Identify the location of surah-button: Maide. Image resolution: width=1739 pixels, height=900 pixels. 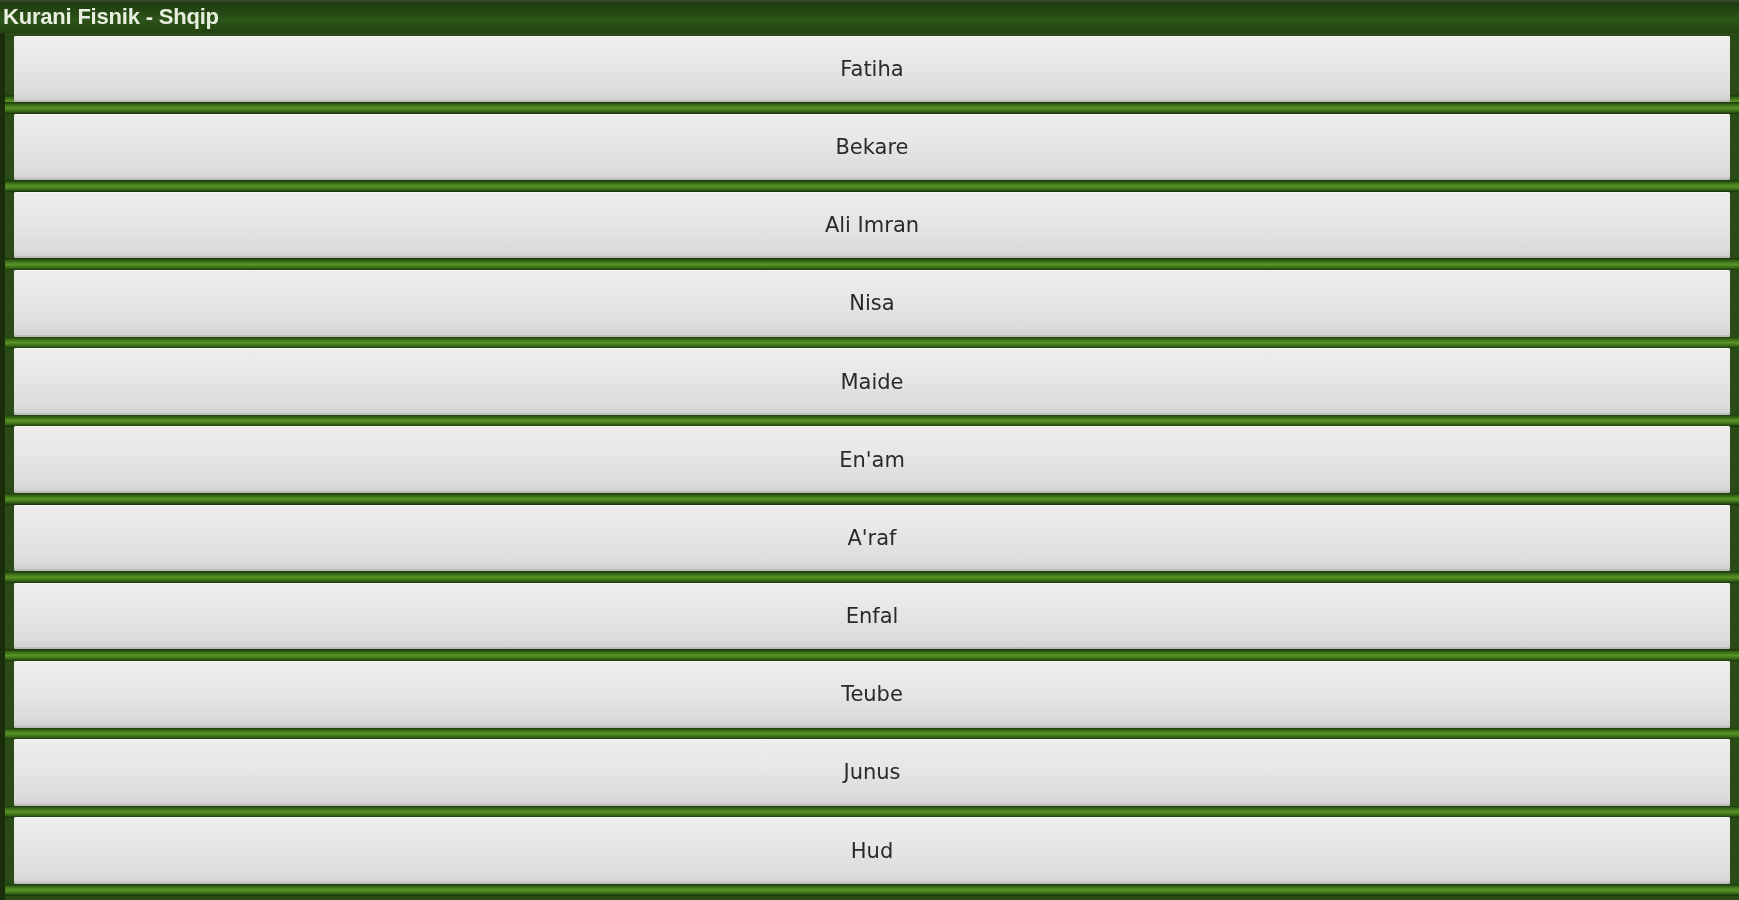
(872, 381).